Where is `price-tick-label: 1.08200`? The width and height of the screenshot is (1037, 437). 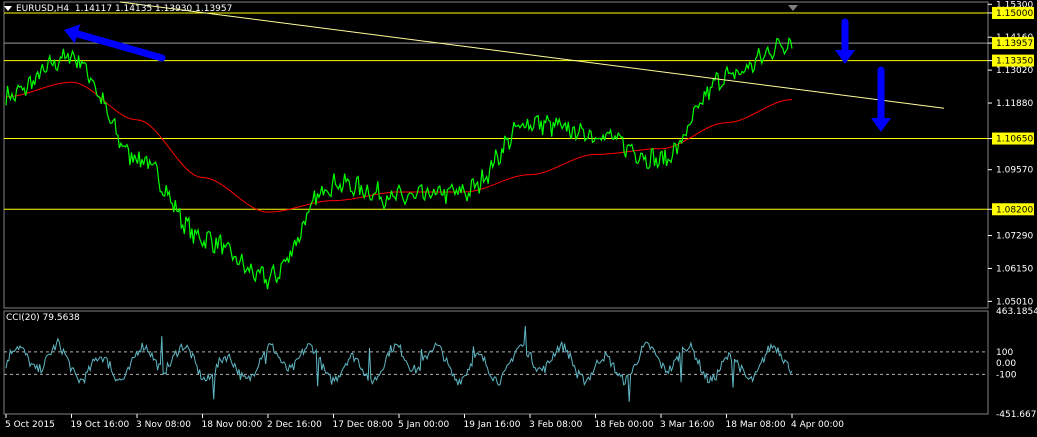 price-tick-label: 1.08200 is located at coordinates (1014, 210).